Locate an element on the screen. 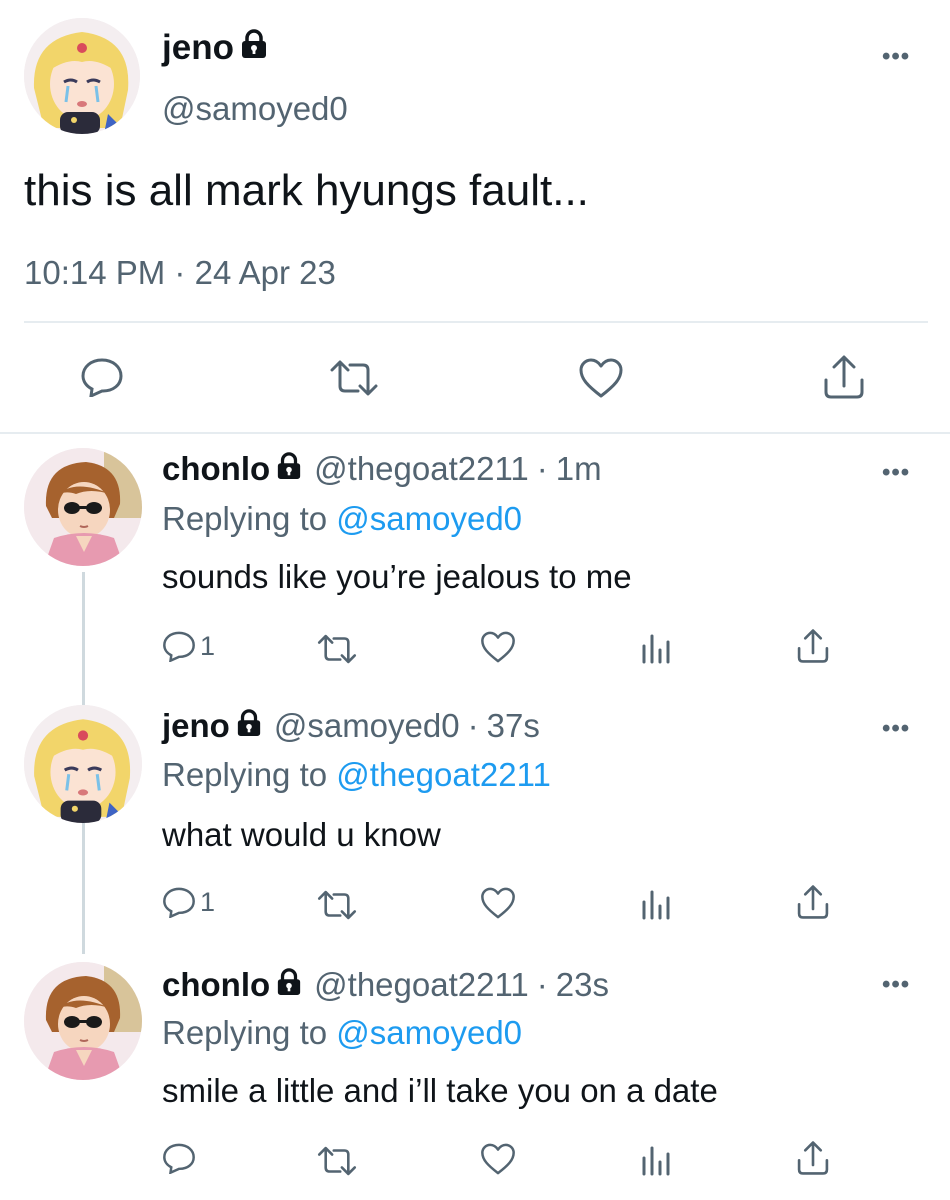 Image resolution: width=950 pixels, height=1200 pixels. tweet-time: 10:14 PM is located at coordinates (95, 272).